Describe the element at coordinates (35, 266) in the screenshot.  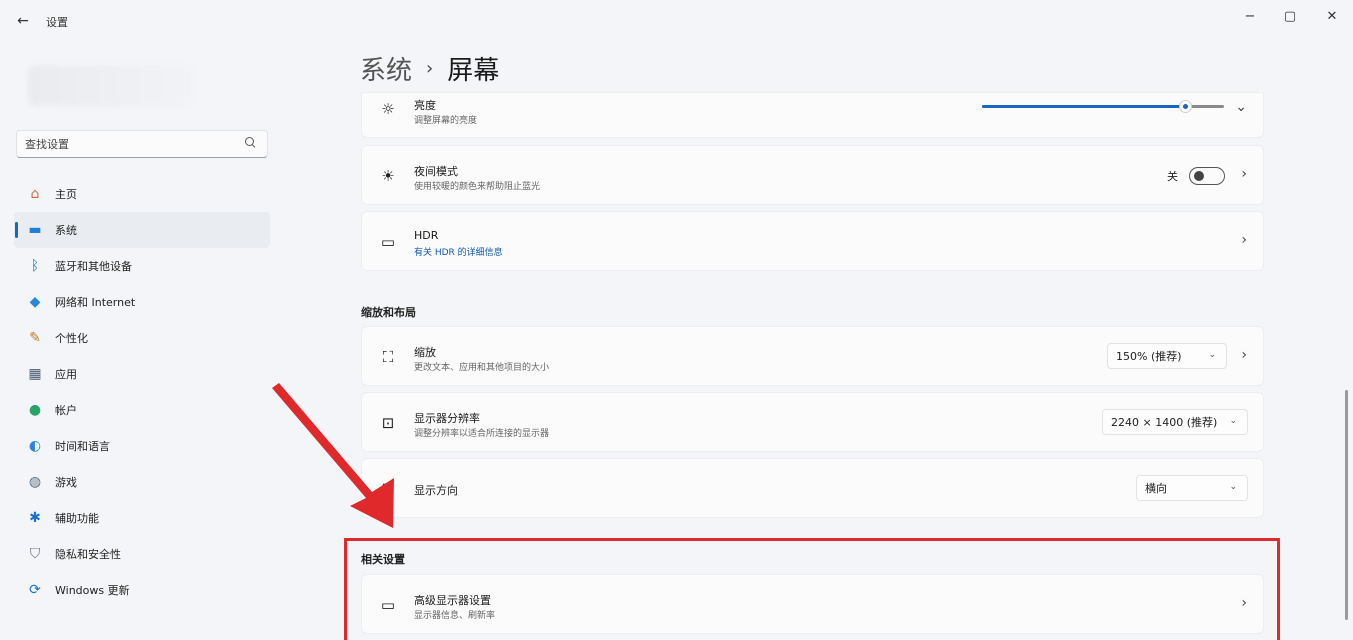
I see `bluetooth-icon: ᛒ` at that location.